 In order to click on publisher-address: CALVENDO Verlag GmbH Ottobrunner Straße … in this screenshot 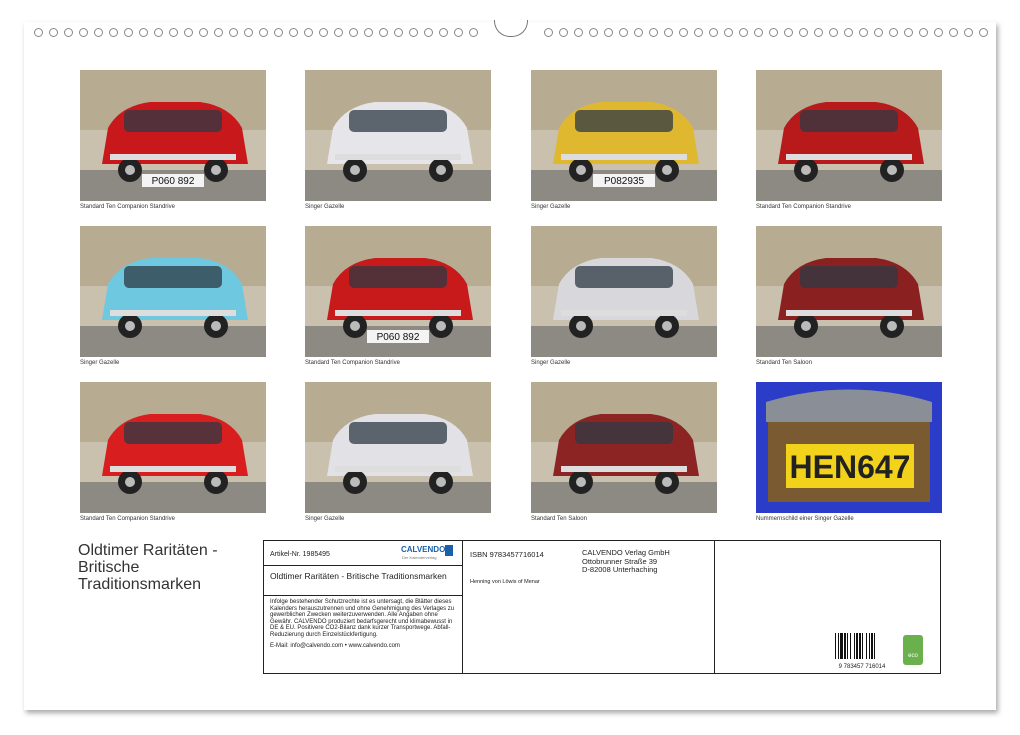, I will do `click(626, 562)`.